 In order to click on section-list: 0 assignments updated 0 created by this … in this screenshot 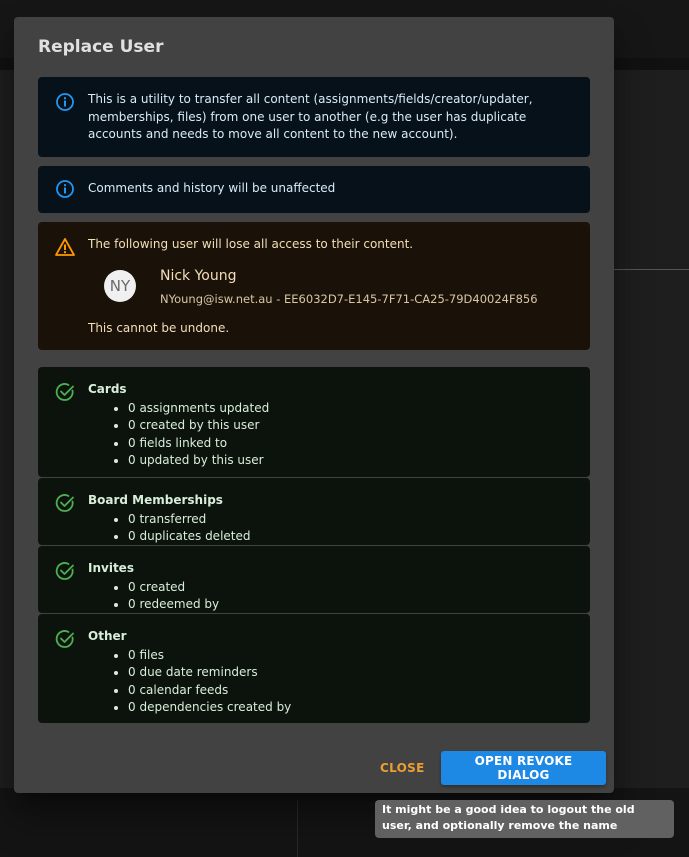, I will do `click(332, 435)`.